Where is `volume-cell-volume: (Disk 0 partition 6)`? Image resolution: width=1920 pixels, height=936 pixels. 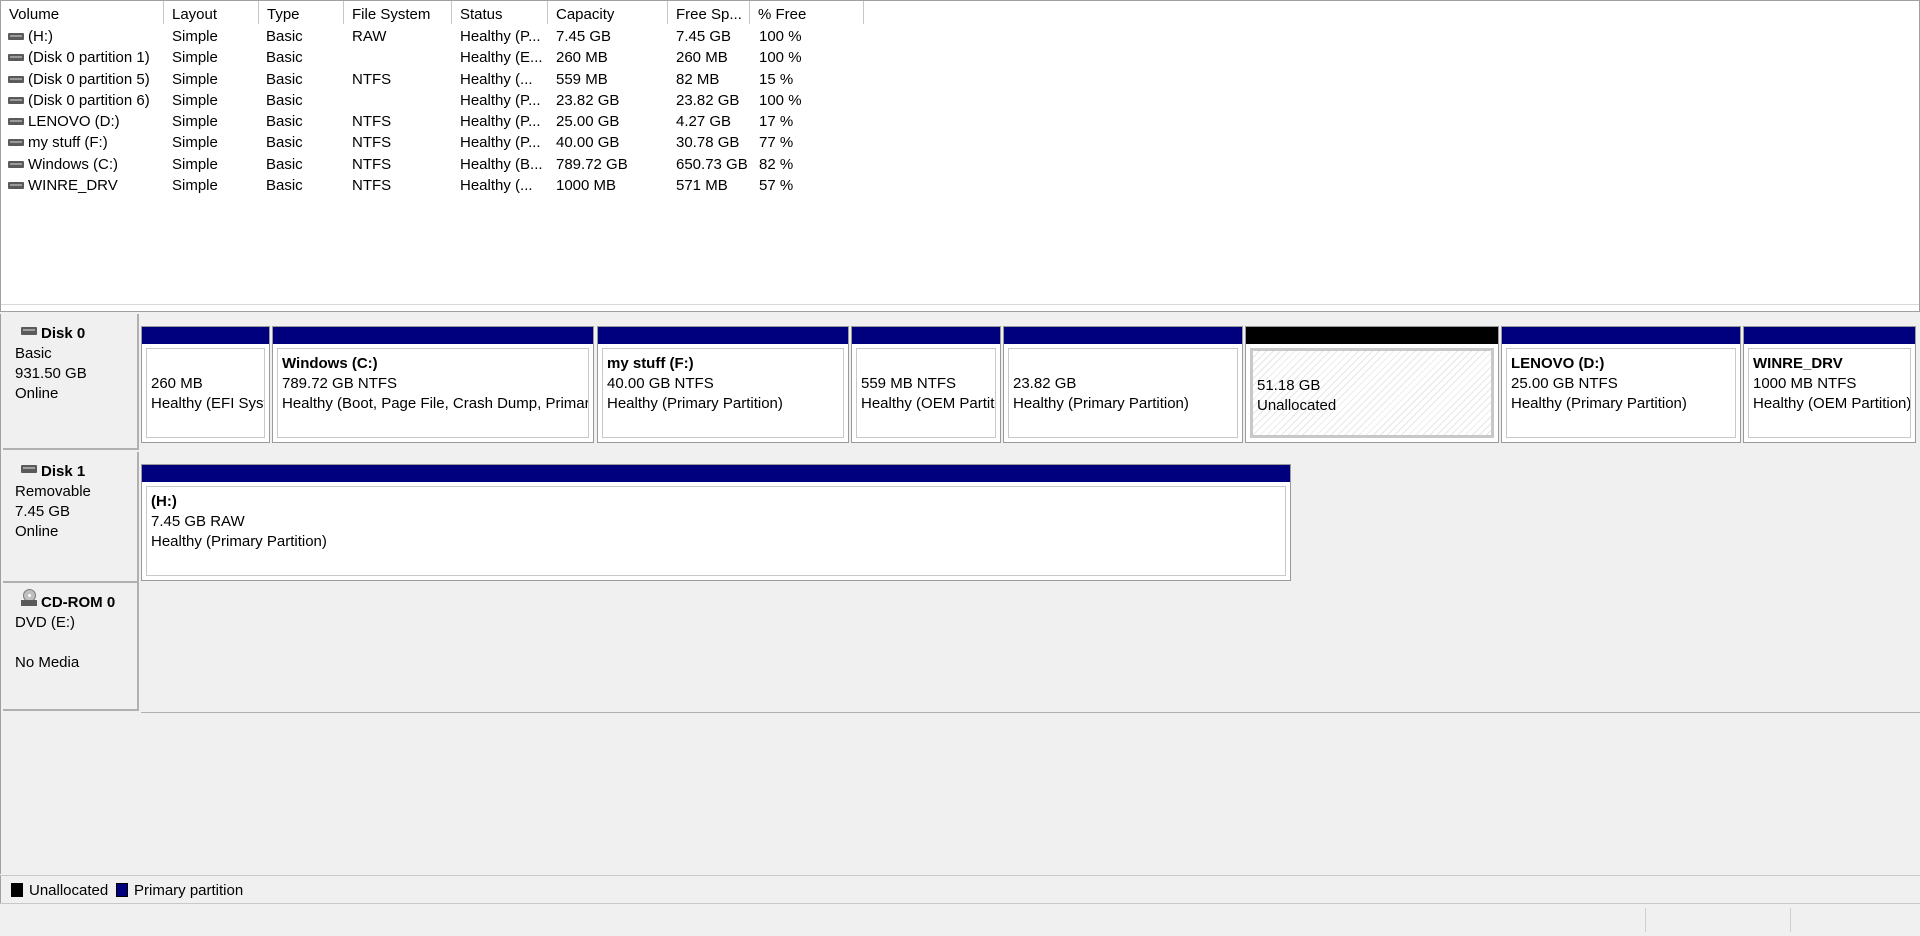 volume-cell-volume: (Disk 0 partition 6) is located at coordinates (89, 100).